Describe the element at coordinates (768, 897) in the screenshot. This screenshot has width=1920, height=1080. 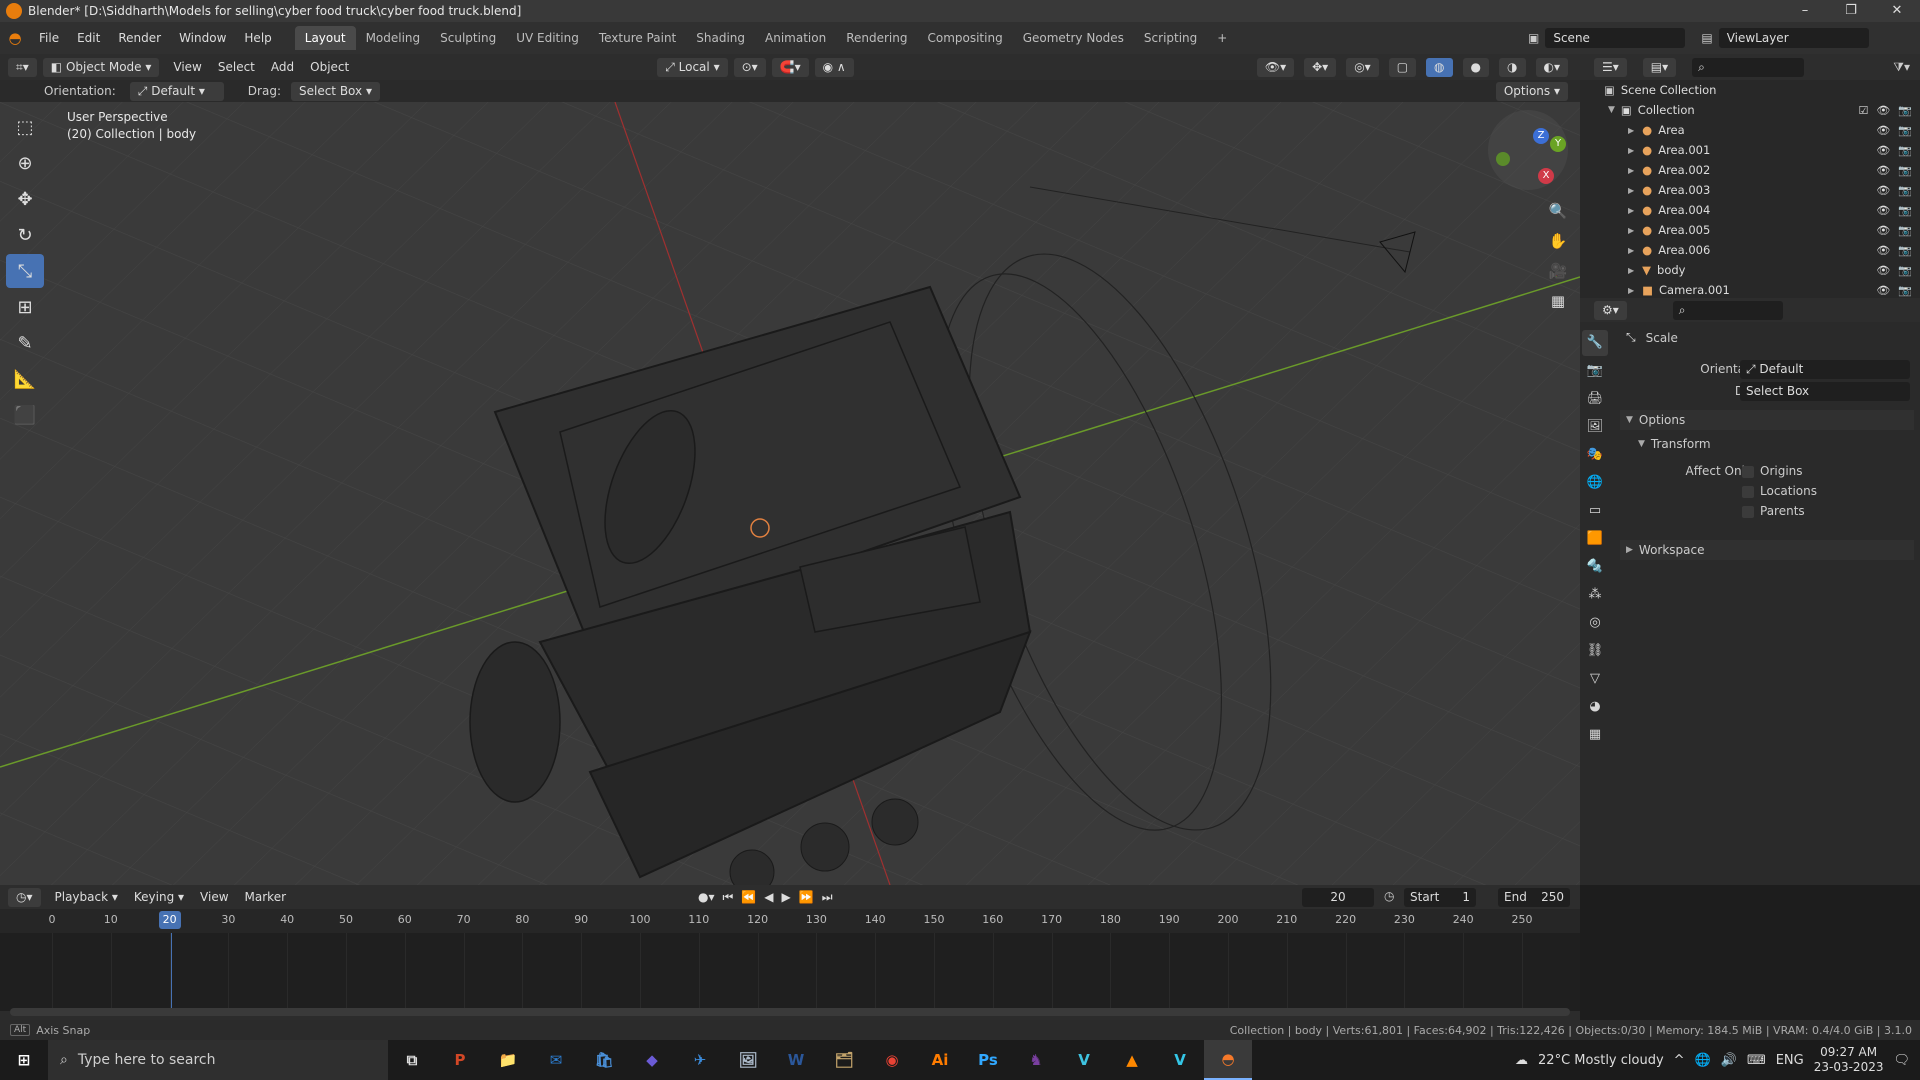
I see `play-reverse-icon: ◀` at that location.